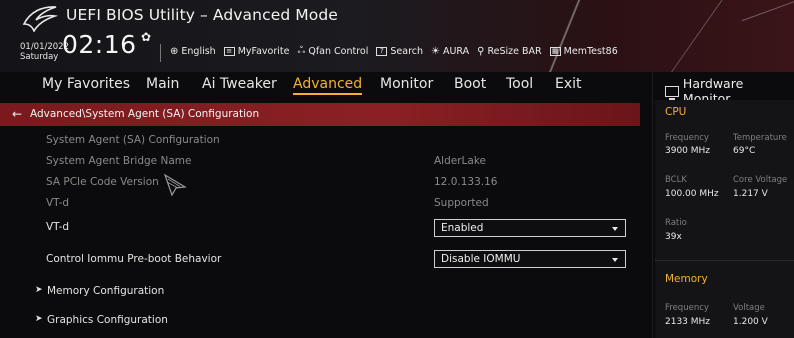  Describe the element at coordinates (519, 84) in the screenshot. I see `tab-tool: Tool` at that location.